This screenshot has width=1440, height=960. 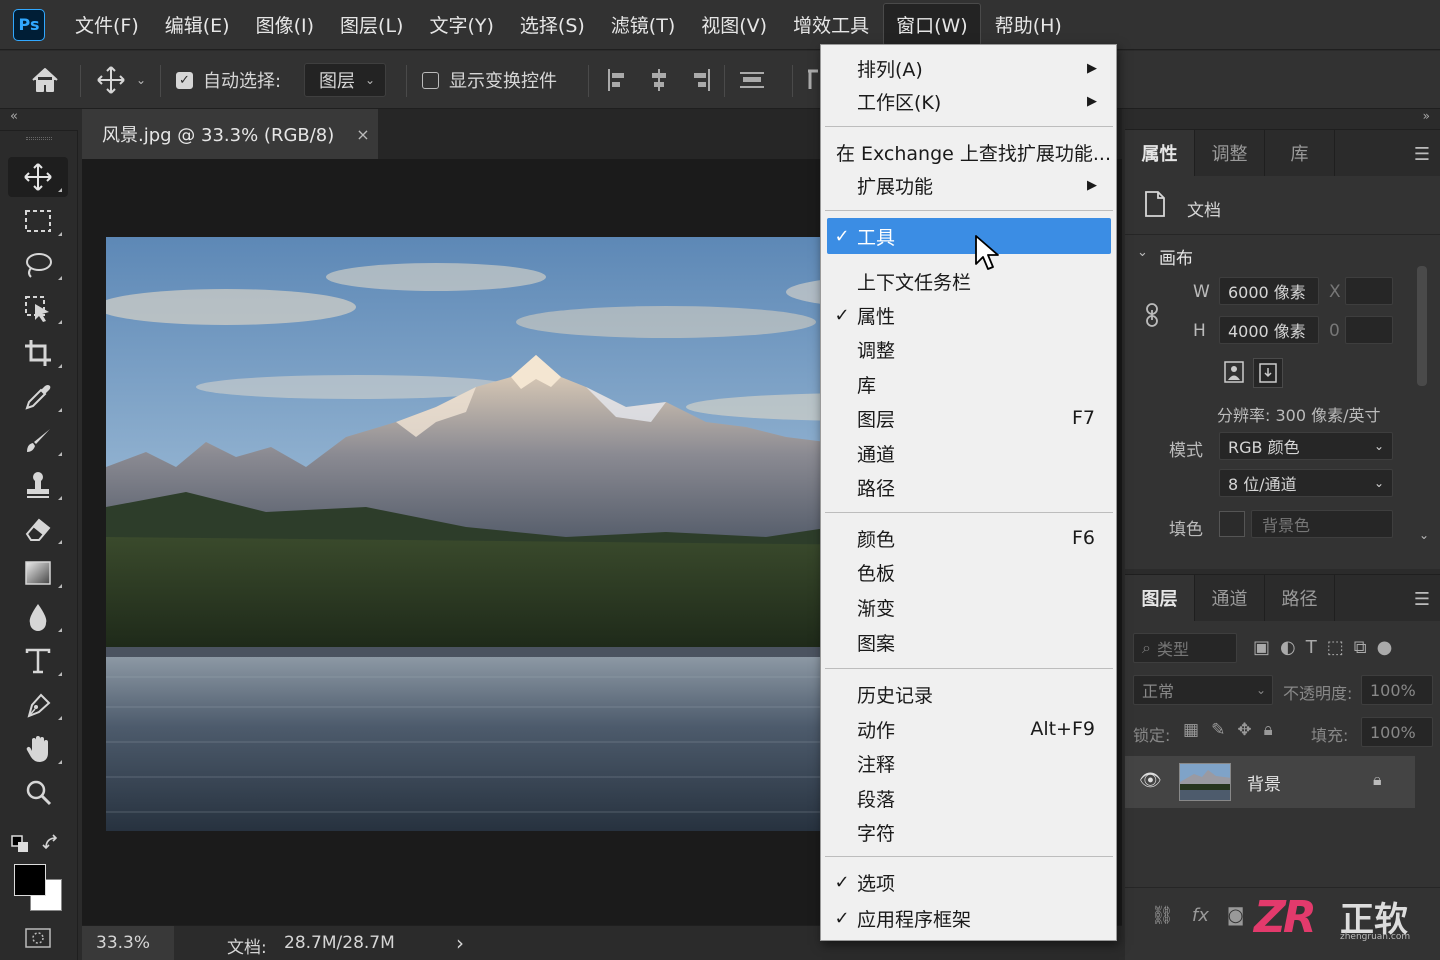 What do you see at coordinates (38, 573) in the screenshot?
I see `gradient-tool-icon` at bounding box center [38, 573].